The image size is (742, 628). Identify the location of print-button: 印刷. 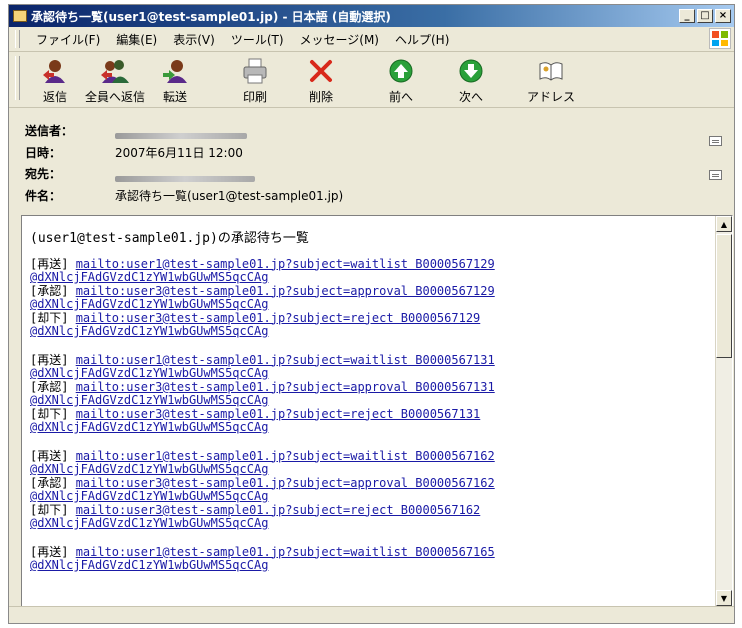
(255, 80).